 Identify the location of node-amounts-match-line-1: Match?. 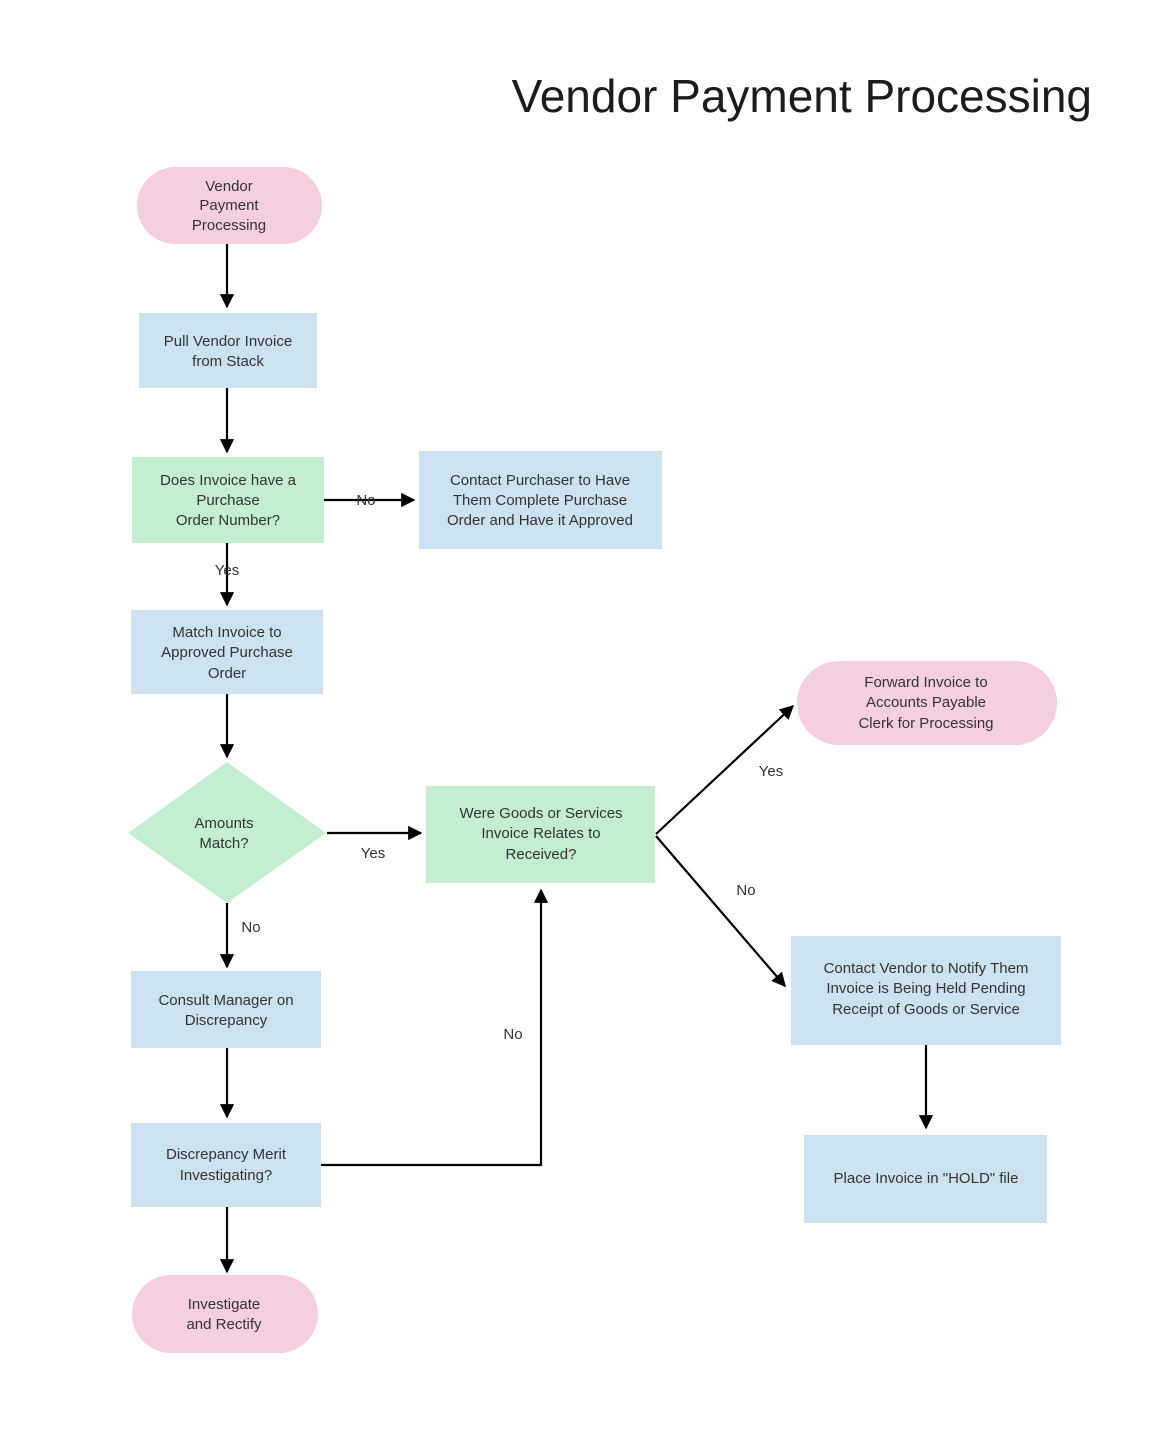
(223, 843).